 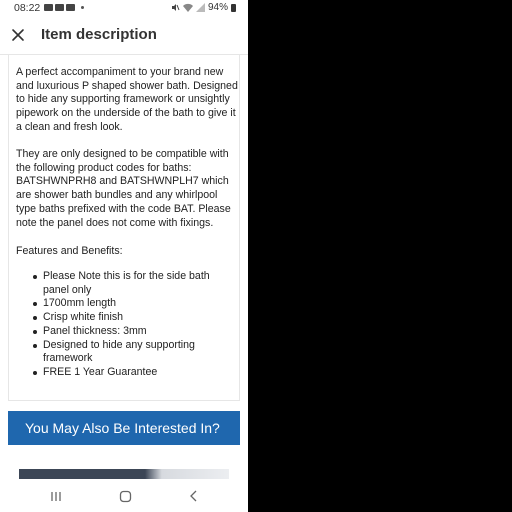 I want to click on page-title: Item description, so click(x=99, y=34).